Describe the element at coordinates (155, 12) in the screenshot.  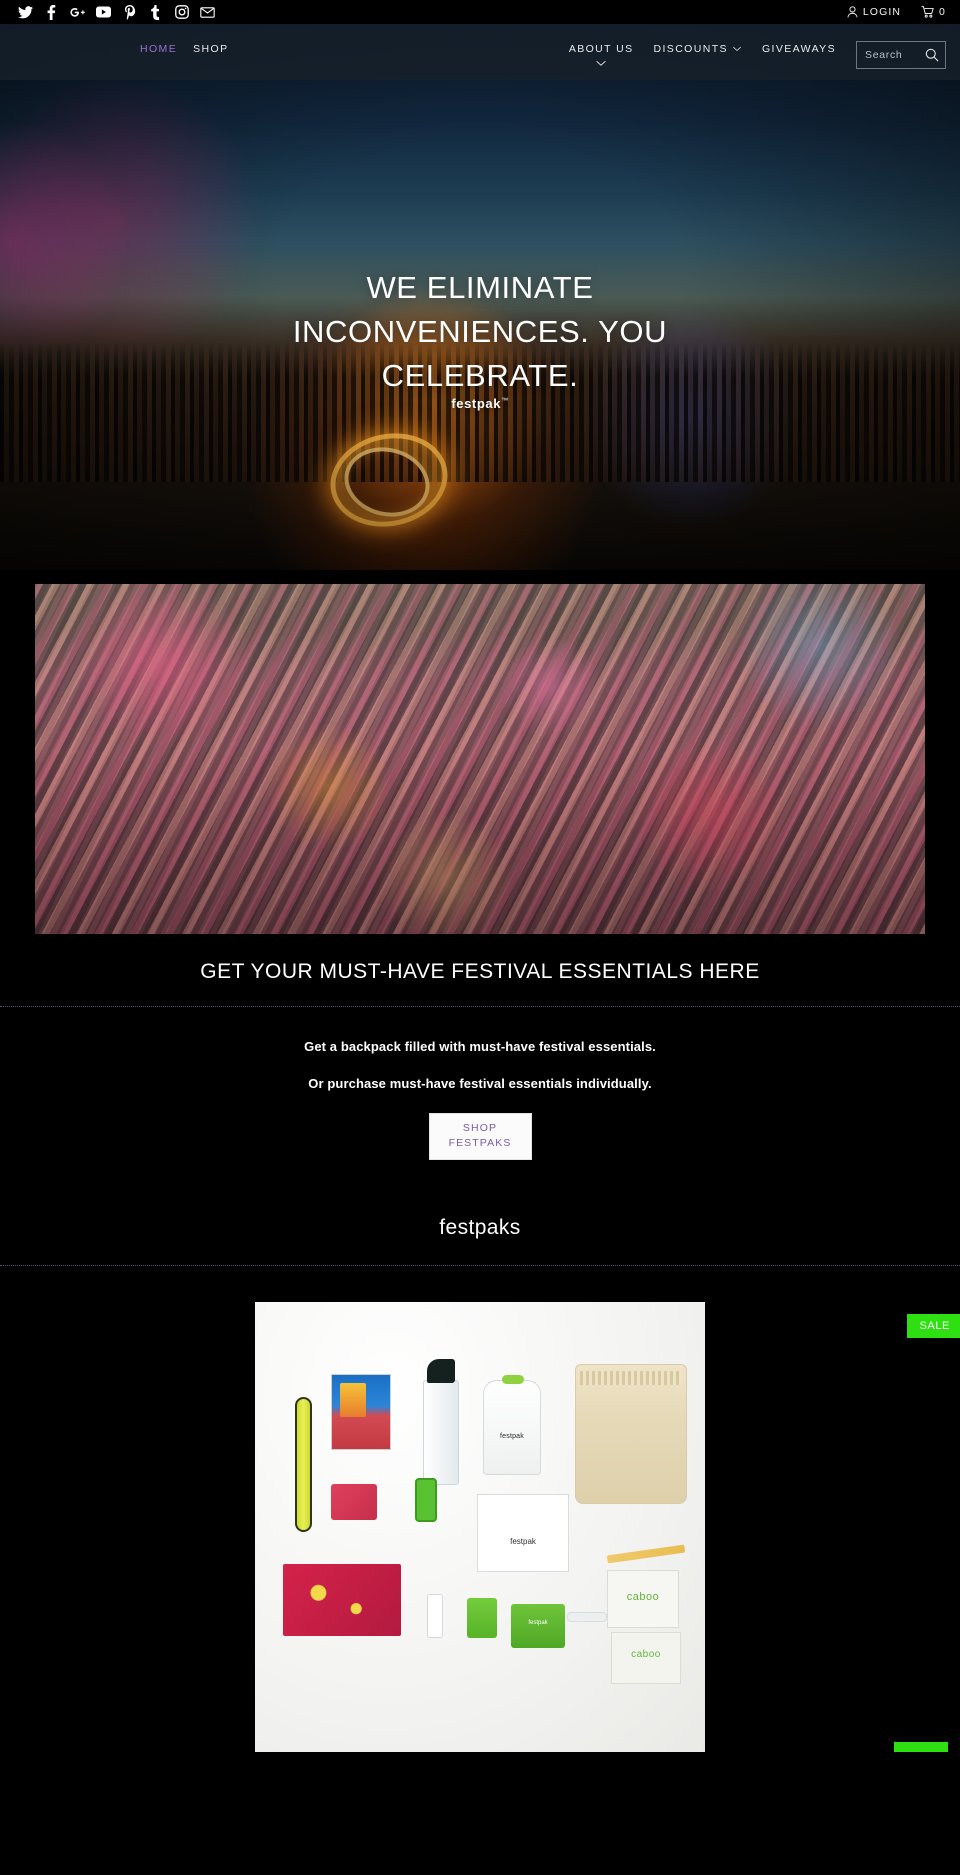
I see `tumblr-icon` at that location.